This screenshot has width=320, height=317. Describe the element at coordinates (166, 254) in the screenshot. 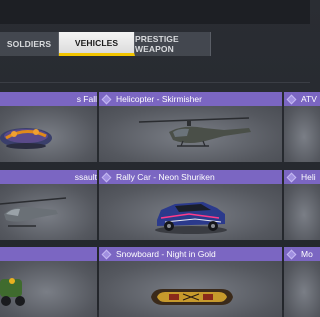

I see `card-title: Snowboard - Night in Gold` at that location.